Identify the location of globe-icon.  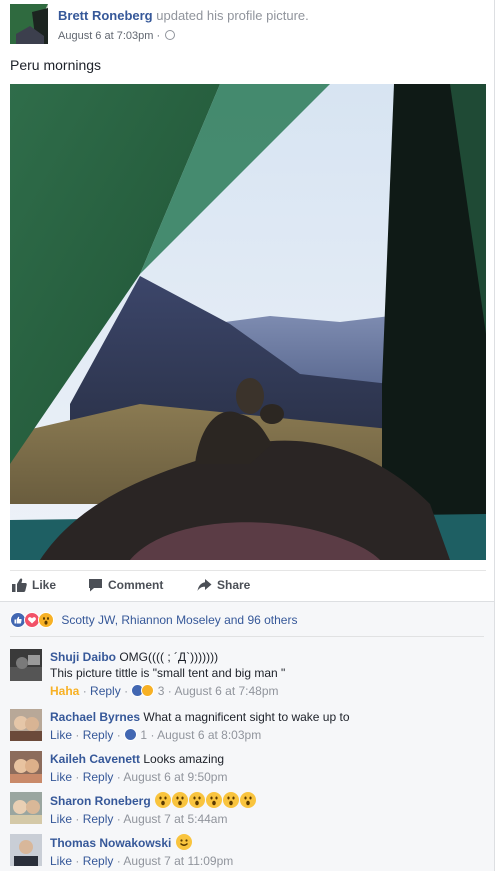
(170, 35).